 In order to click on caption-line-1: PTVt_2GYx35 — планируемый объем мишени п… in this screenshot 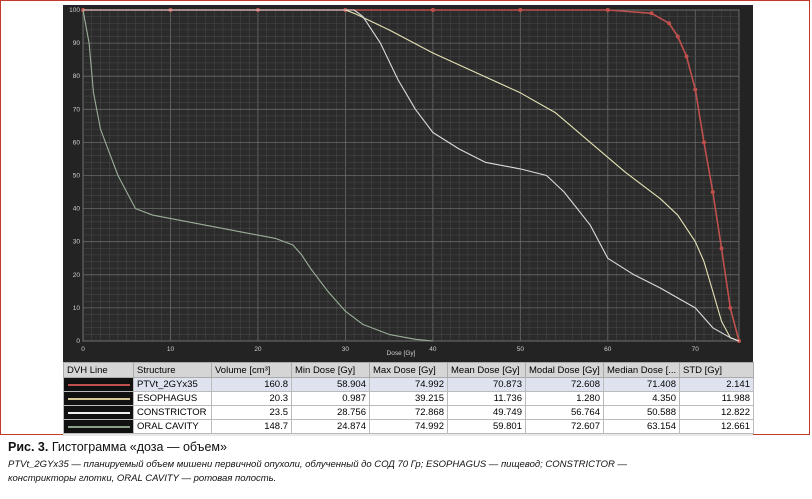, I will do `click(318, 464)`.